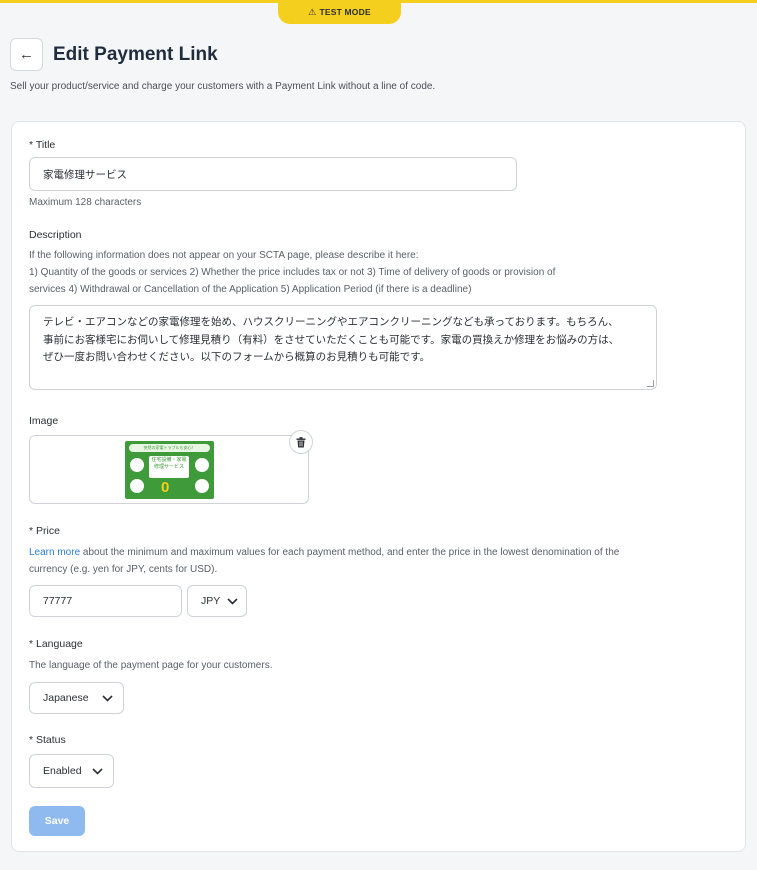 This screenshot has width=757, height=870. What do you see at coordinates (237, 357) in the screenshot?
I see `description-line: ぜひ一度お問い合わせください。以下のフォームから概算のお見積りも可能です。` at bounding box center [237, 357].